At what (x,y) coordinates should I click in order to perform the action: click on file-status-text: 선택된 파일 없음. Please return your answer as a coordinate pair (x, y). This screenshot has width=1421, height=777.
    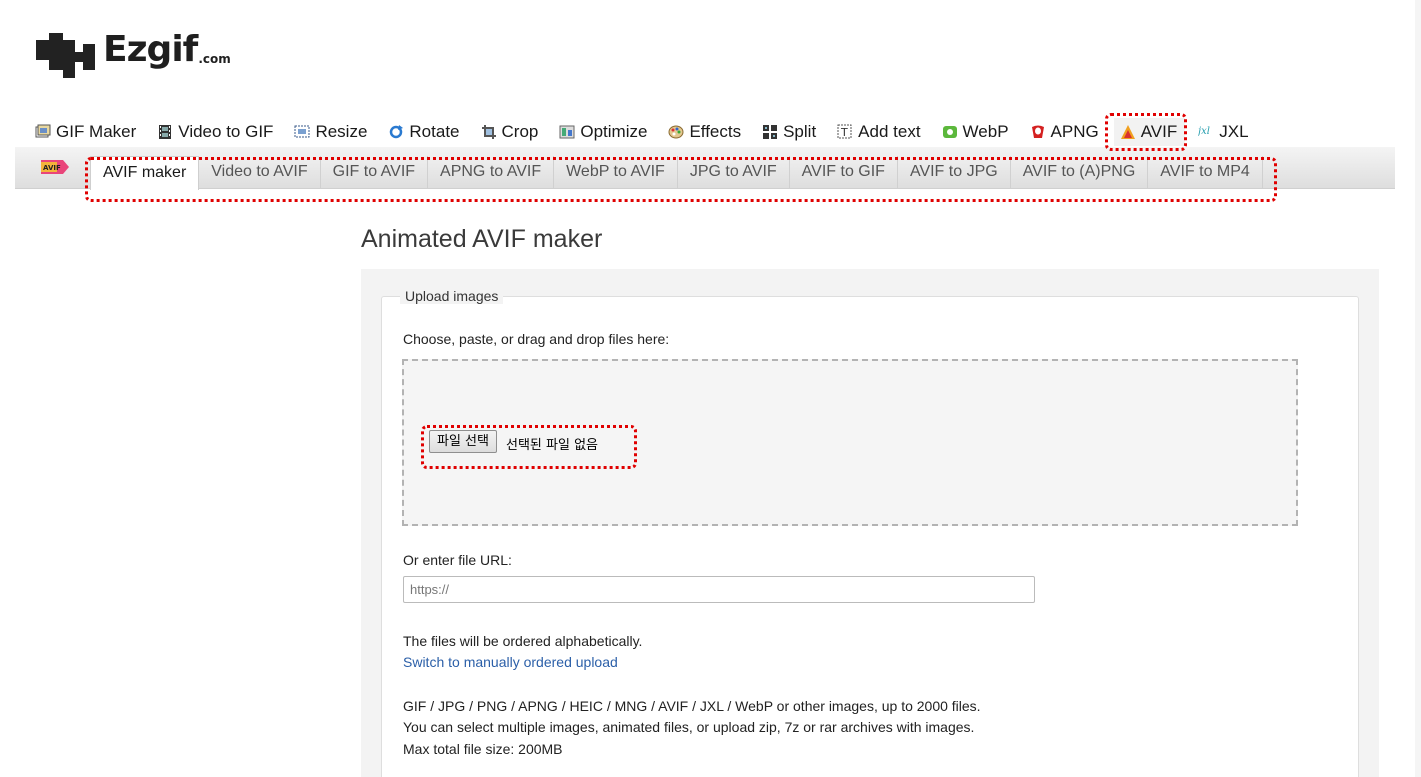
    Looking at the image, I should click on (552, 445).